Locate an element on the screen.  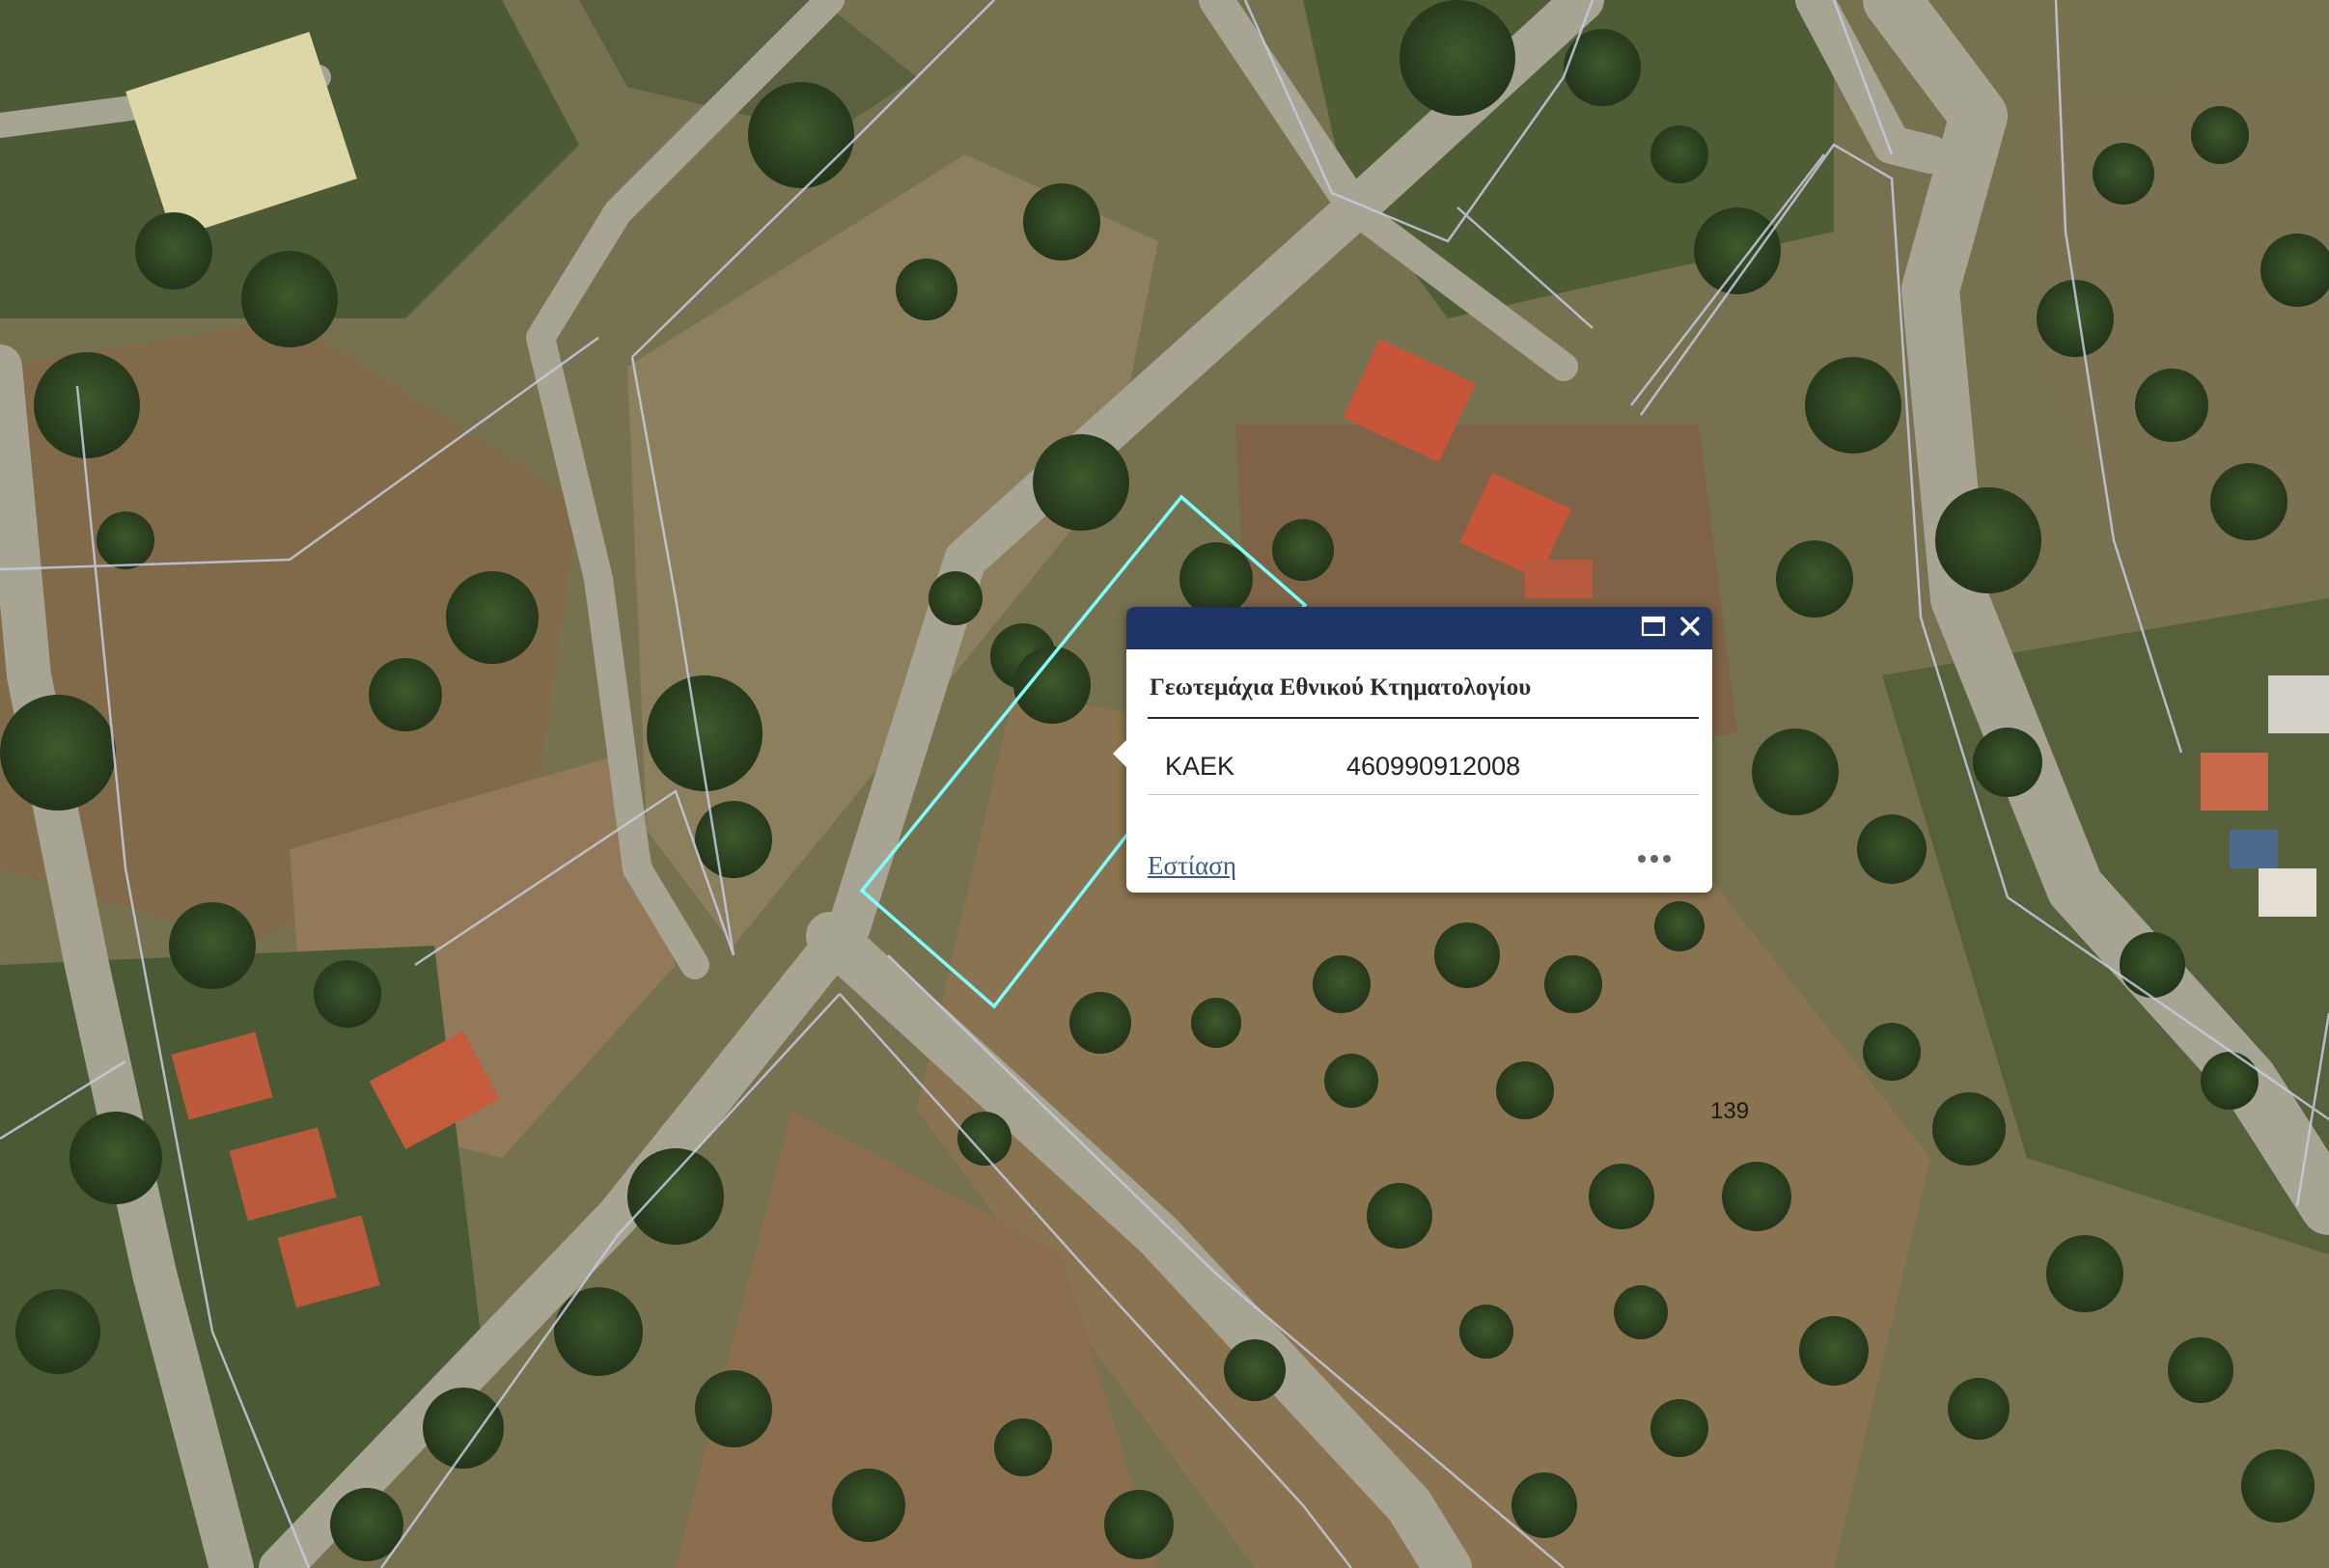
close-button is located at coordinates (1690, 628).